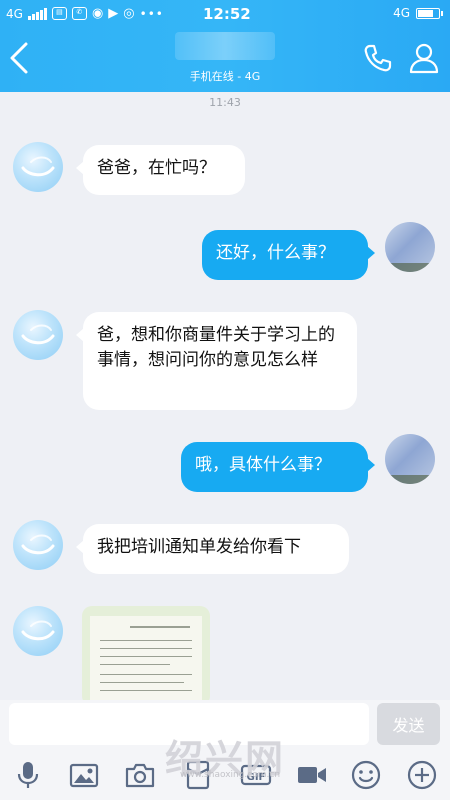 The image size is (450, 800). What do you see at coordinates (59, 13) in the screenshot?
I see `app-notification-icon: ▤` at bounding box center [59, 13].